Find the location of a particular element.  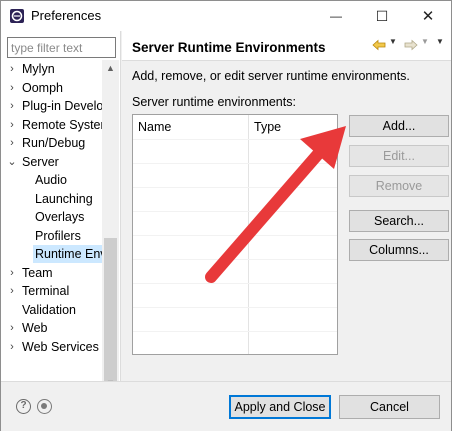

column-header-name: Name is located at coordinates (152, 127).